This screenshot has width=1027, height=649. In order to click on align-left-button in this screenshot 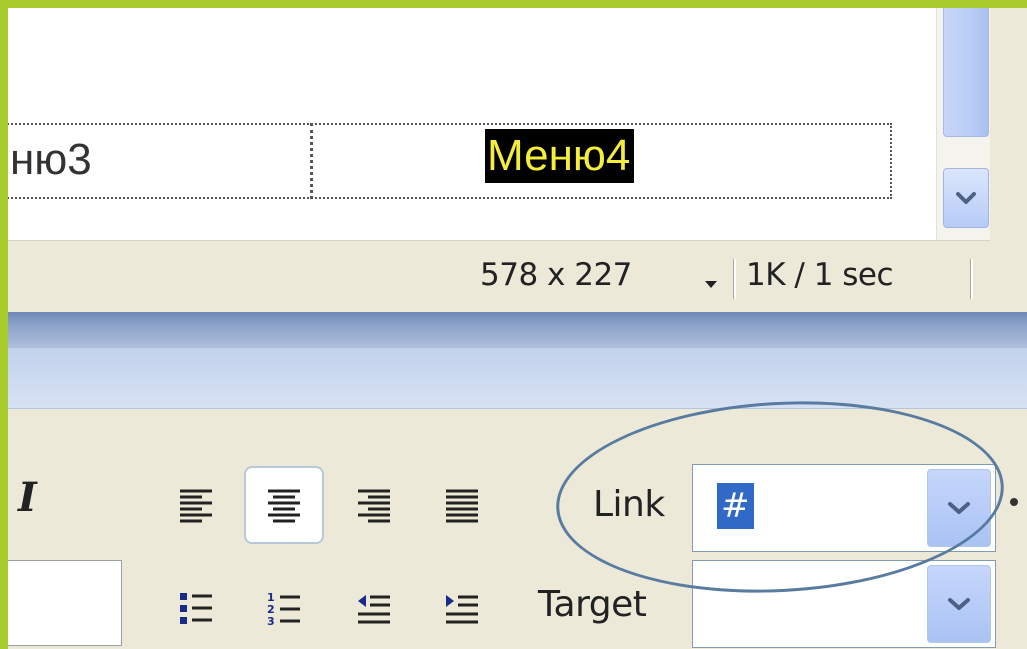, I will do `click(196, 505)`.